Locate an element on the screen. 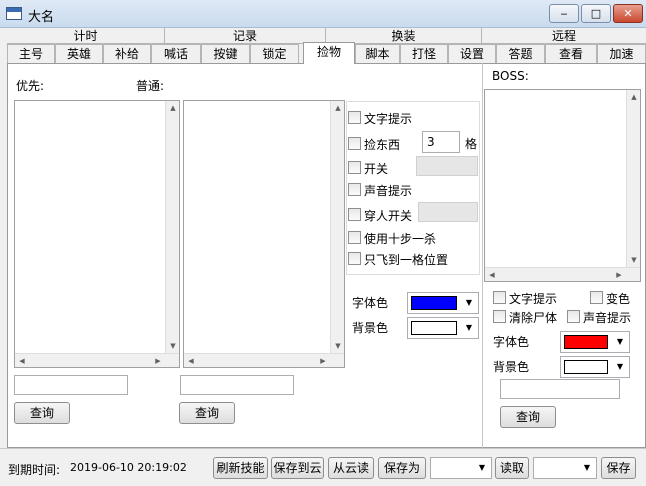 The height and width of the screenshot is (486, 646). boss-font-color-swatch is located at coordinates (586, 342).